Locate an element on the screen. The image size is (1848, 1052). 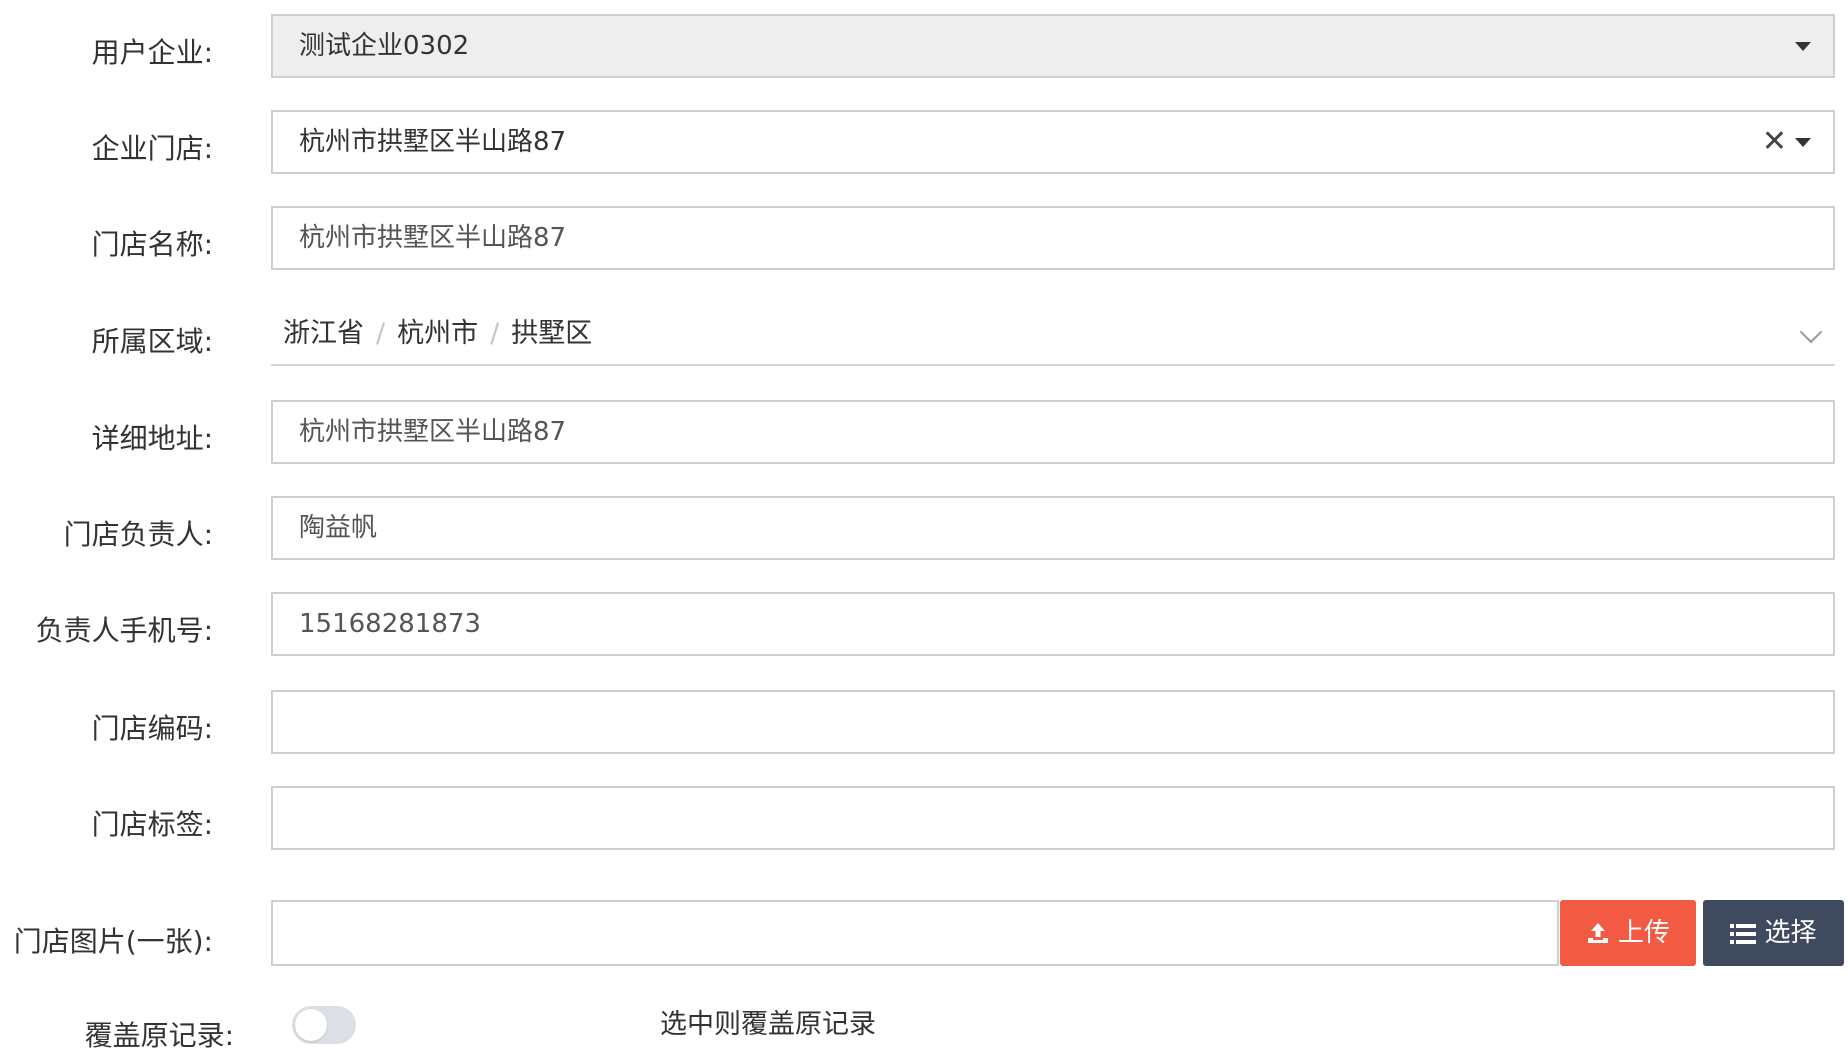
store-image-label: 门店图片(一张): is located at coordinates (113, 941).